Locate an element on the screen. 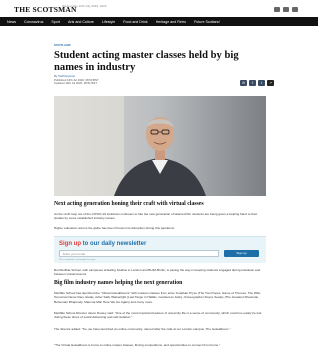 The height and width of the screenshot is (350, 320). newsletter-title: Sign up to our daily newsletter is located at coordinates (103, 244).